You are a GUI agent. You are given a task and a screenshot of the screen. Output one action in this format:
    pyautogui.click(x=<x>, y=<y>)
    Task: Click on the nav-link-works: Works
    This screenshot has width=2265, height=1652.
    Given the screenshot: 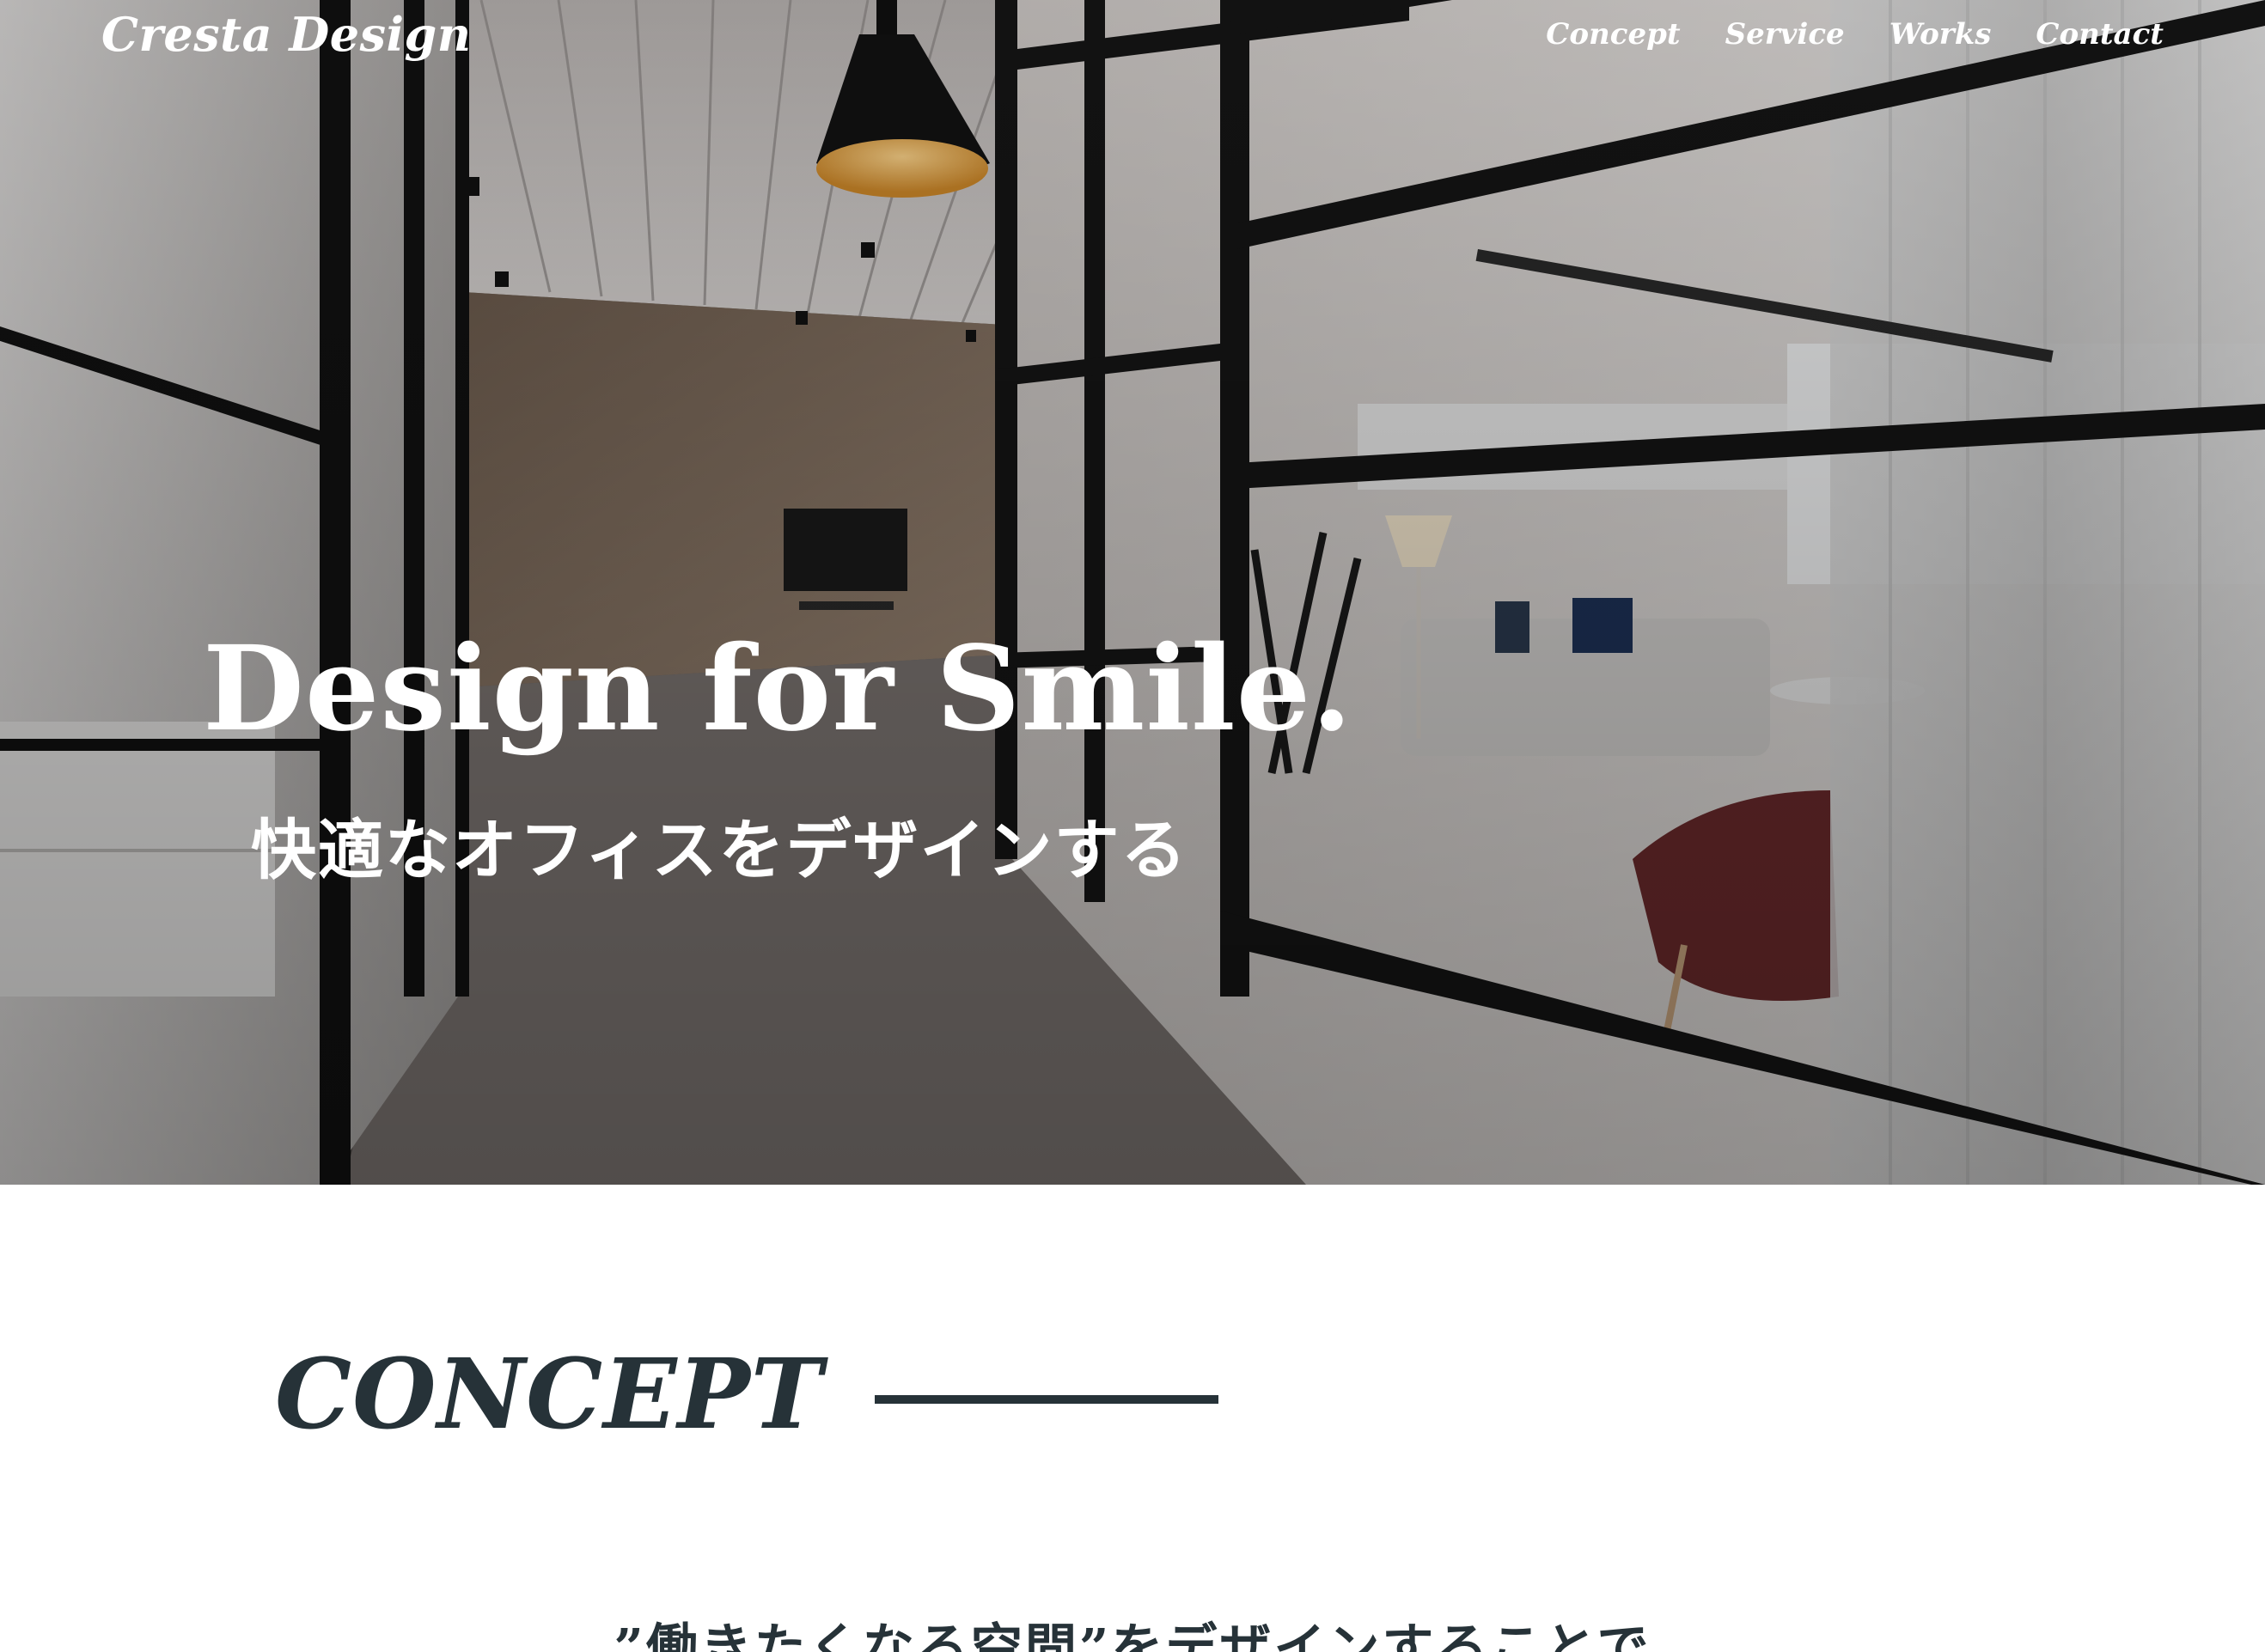 What is the action you would take?
    pyautogui.click(x=1941, y=35)
    